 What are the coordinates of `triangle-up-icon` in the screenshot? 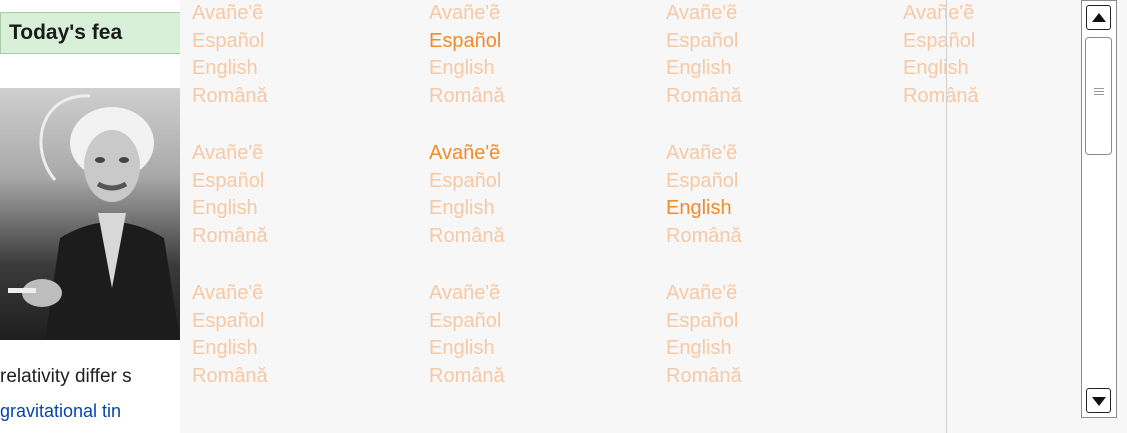 It's located at (1099, 17).